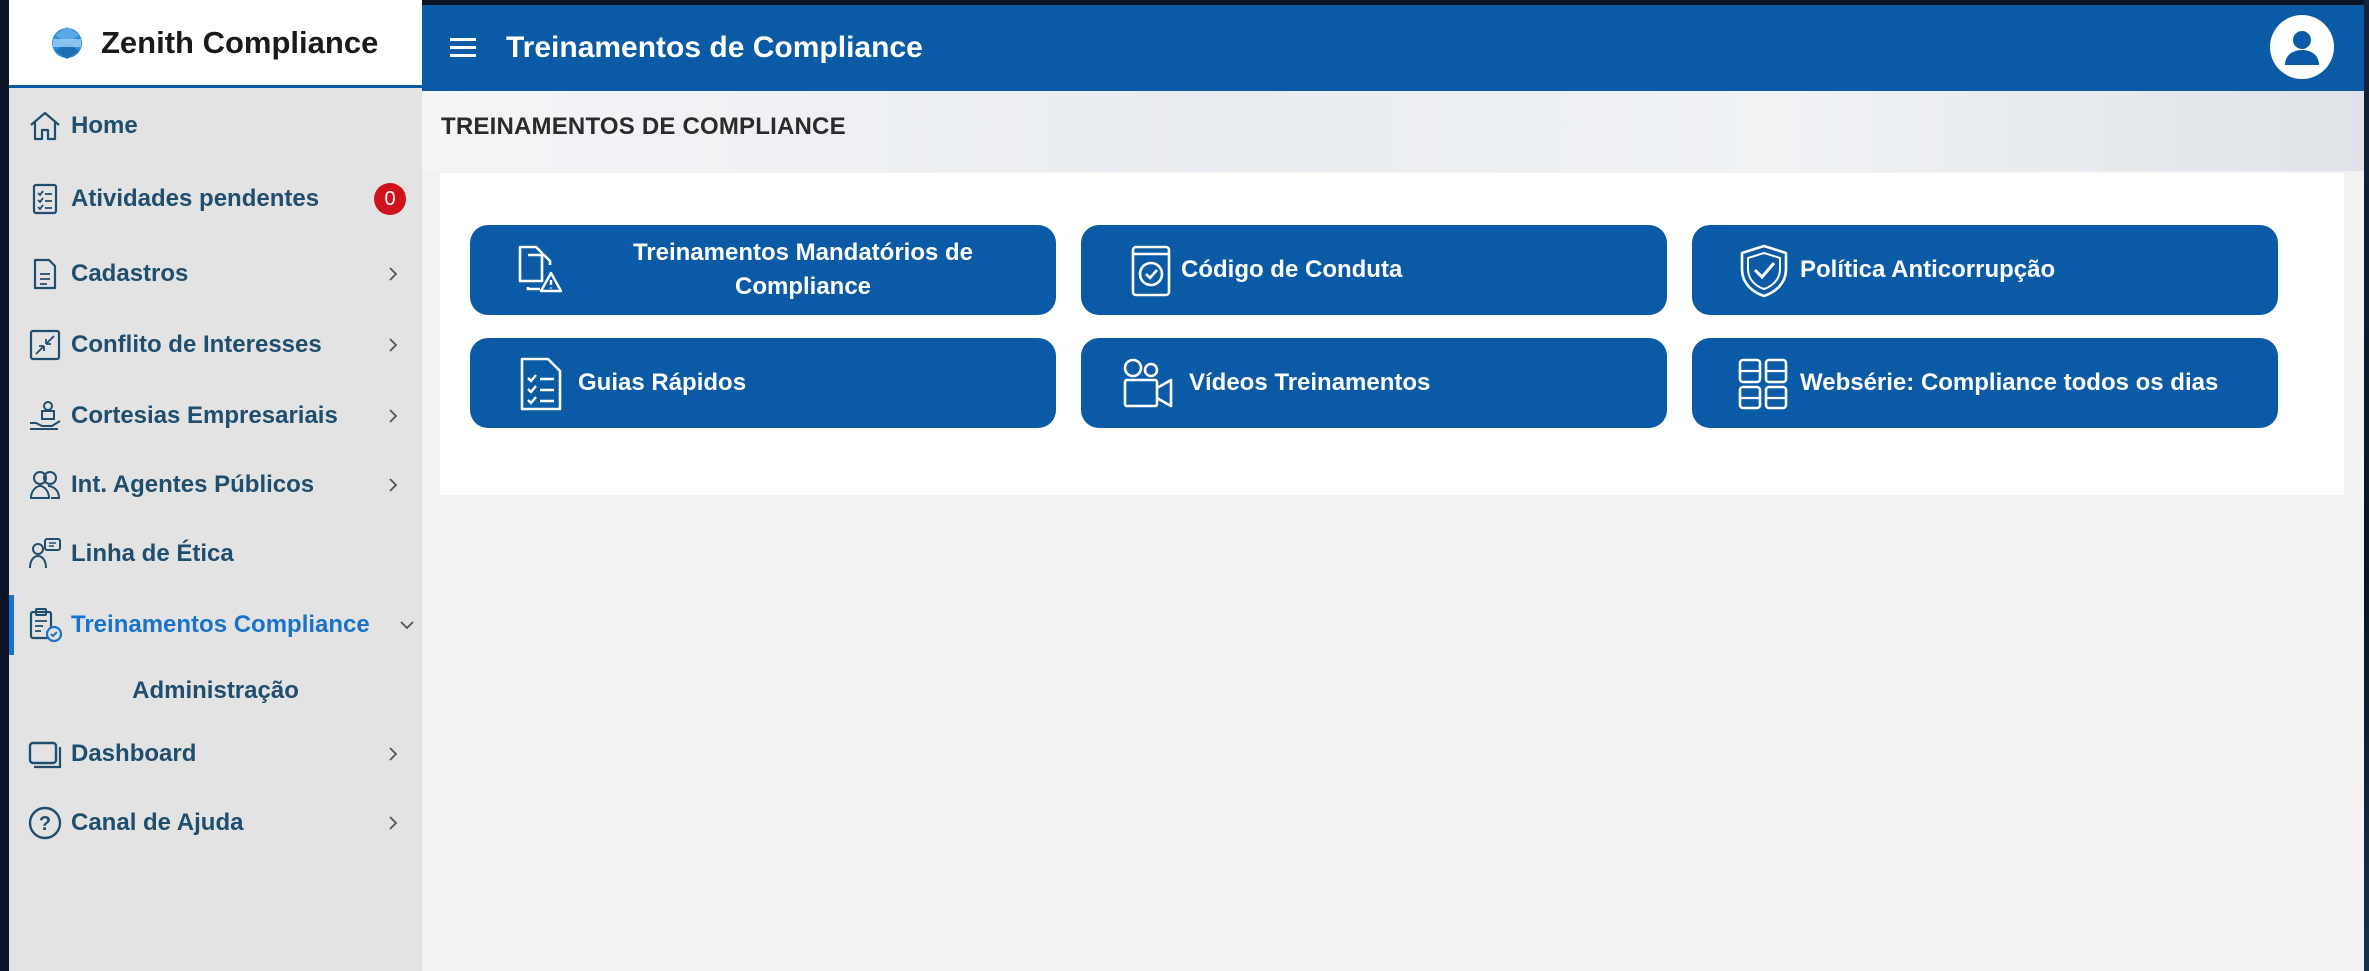 Image resolution: width=2369 pixels, height=971 pixels. What do you see at coordinates (45, 345) in the screenshot?
I see `arrows-in-icon` at bounding box center [45, 345].